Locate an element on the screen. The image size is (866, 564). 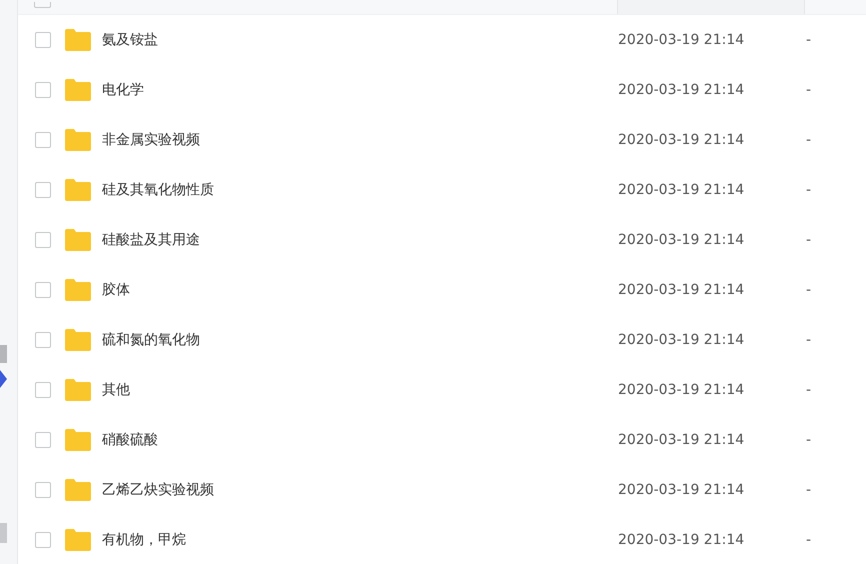
file-name: 电化学 is located at coordinates (360, 90).